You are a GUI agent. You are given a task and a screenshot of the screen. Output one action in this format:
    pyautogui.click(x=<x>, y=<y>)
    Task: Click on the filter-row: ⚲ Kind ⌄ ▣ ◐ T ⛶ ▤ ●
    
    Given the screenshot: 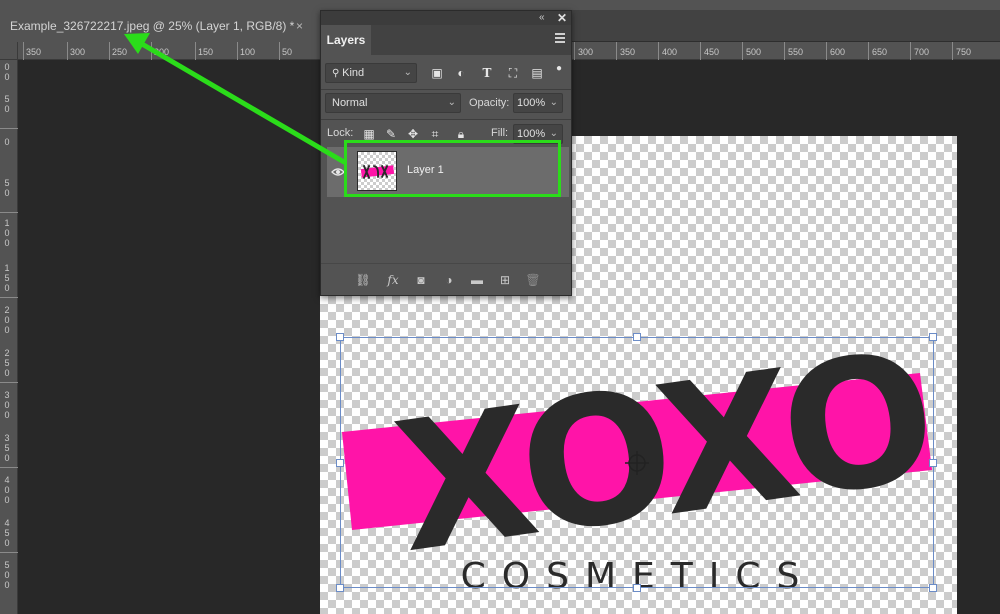 What is the action you would take?
    pyautogui.click(x=446, y=73)
    